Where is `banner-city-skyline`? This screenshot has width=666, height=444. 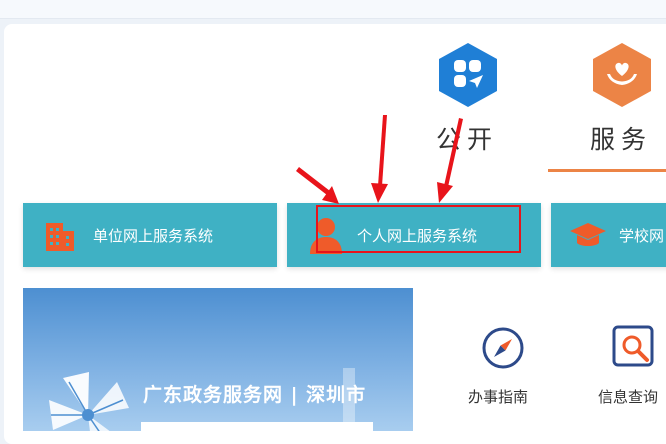 banner-city-skyline is located at coordinates (349, 399).